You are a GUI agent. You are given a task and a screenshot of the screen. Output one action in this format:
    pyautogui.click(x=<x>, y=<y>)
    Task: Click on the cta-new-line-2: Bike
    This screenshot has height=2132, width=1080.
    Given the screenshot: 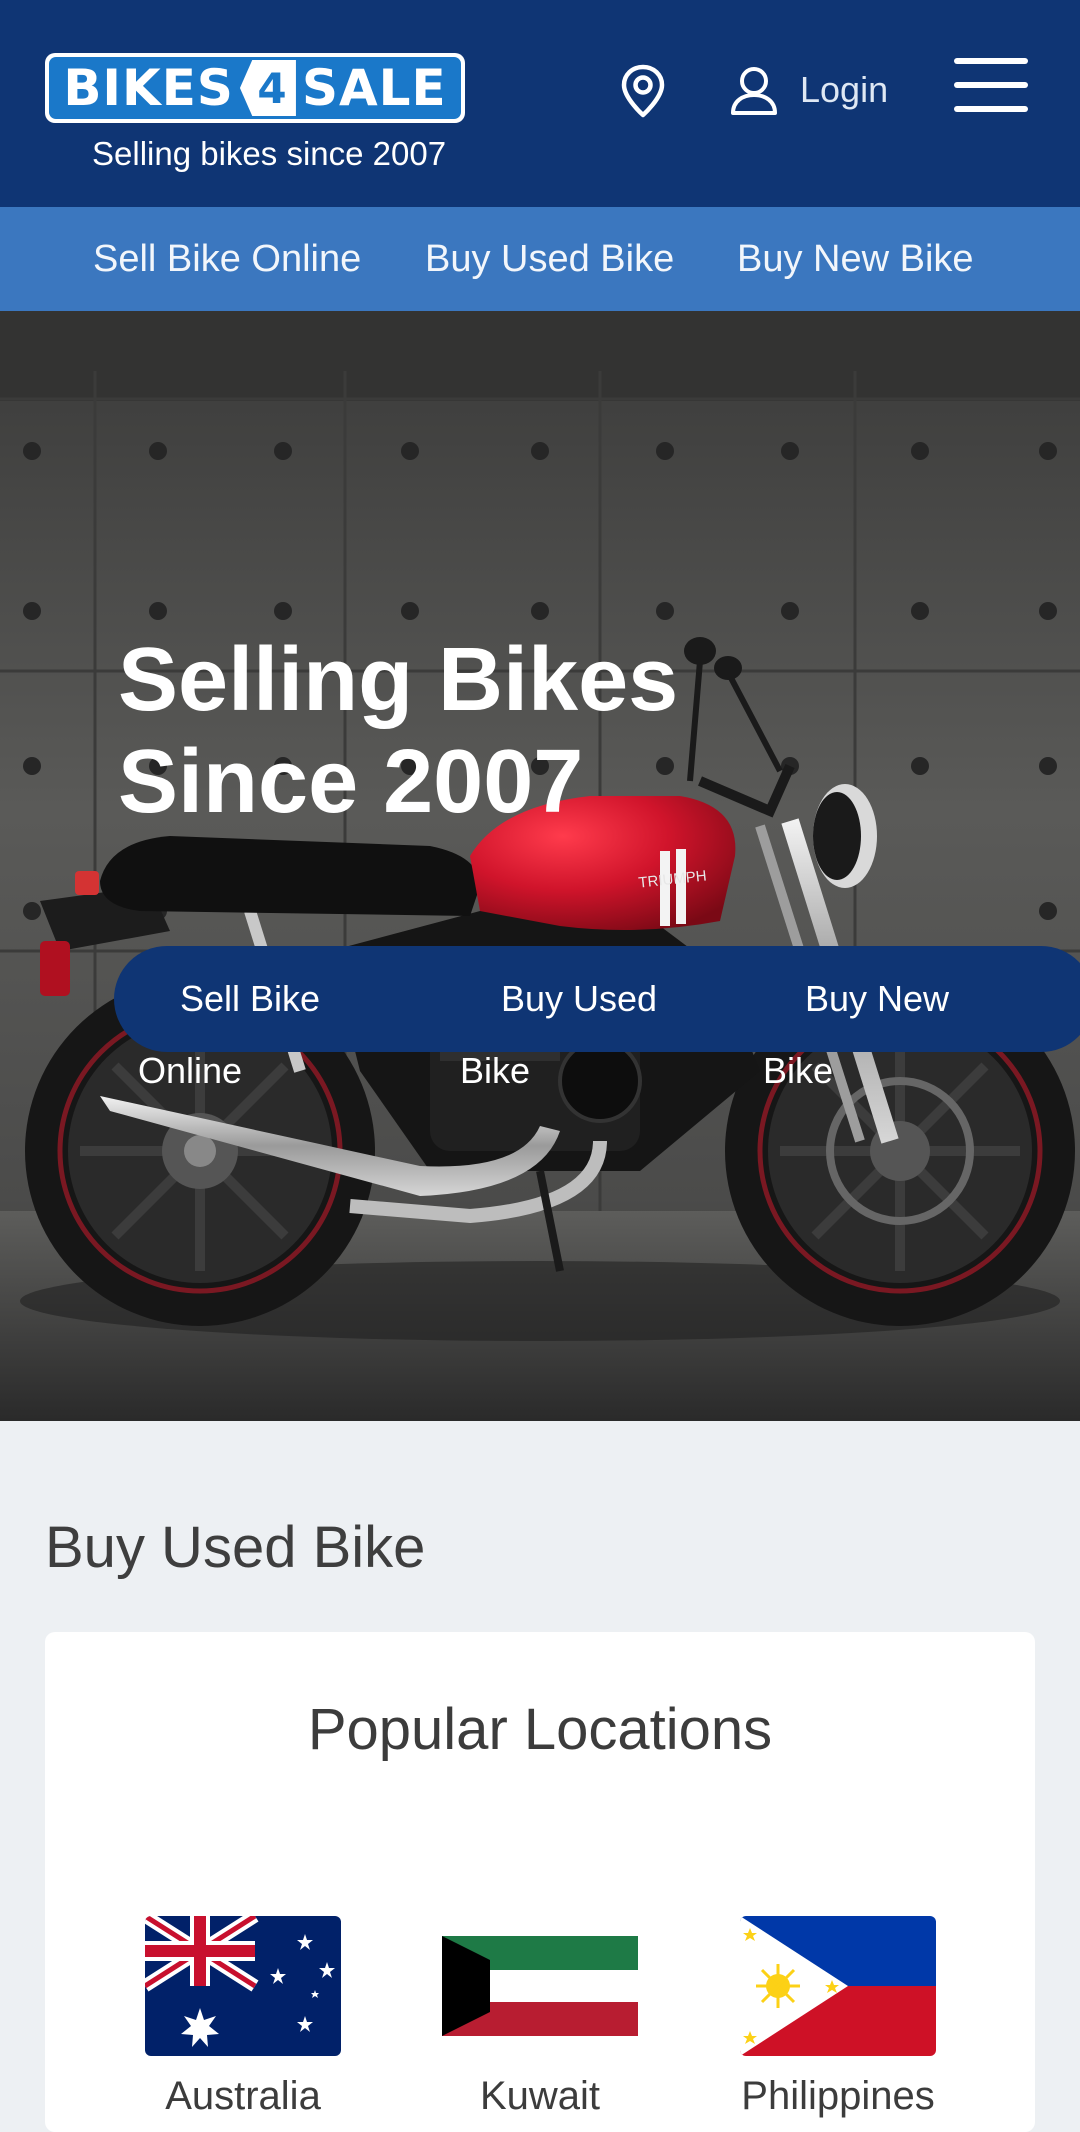 What is the action you would take?
    pyautogui.click(x=798, y=1070)
    